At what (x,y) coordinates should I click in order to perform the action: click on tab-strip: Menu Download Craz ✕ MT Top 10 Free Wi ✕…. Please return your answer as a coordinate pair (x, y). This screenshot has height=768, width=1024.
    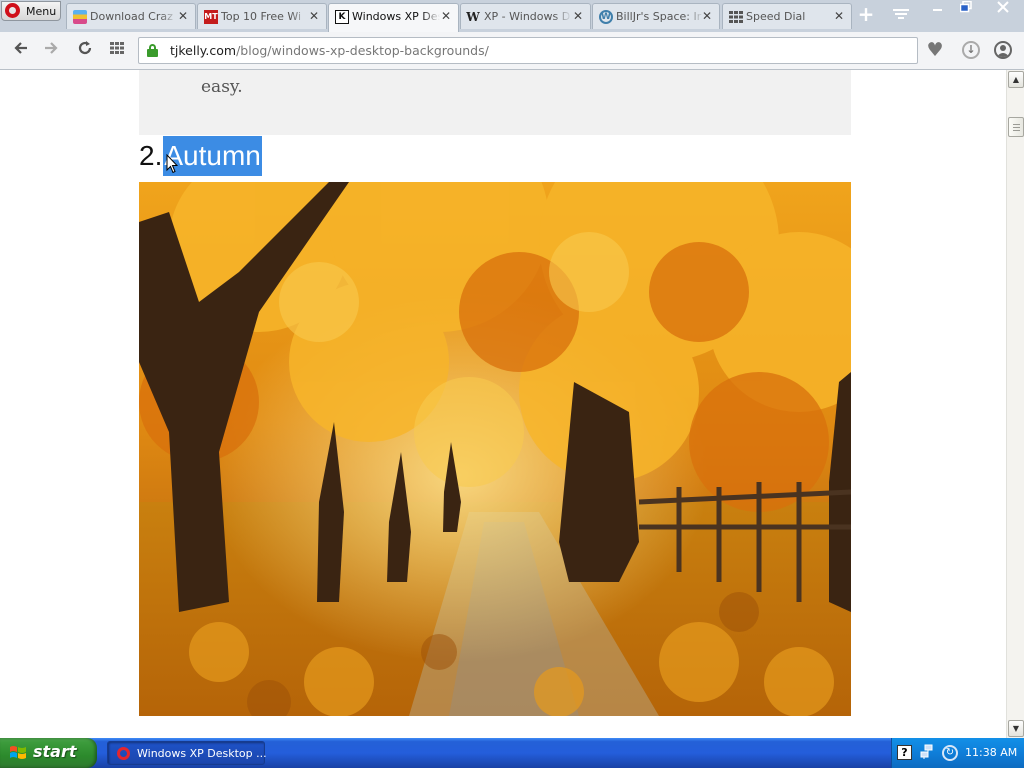
    Looking at the image, I should click on (512, 16).